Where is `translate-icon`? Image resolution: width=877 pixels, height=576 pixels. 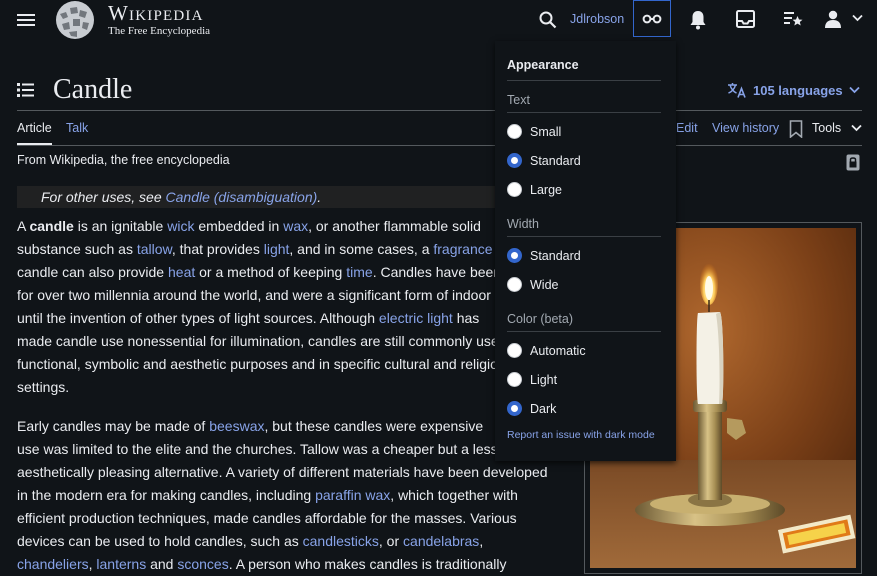
translate-icon is located at coordinates (737, 90).